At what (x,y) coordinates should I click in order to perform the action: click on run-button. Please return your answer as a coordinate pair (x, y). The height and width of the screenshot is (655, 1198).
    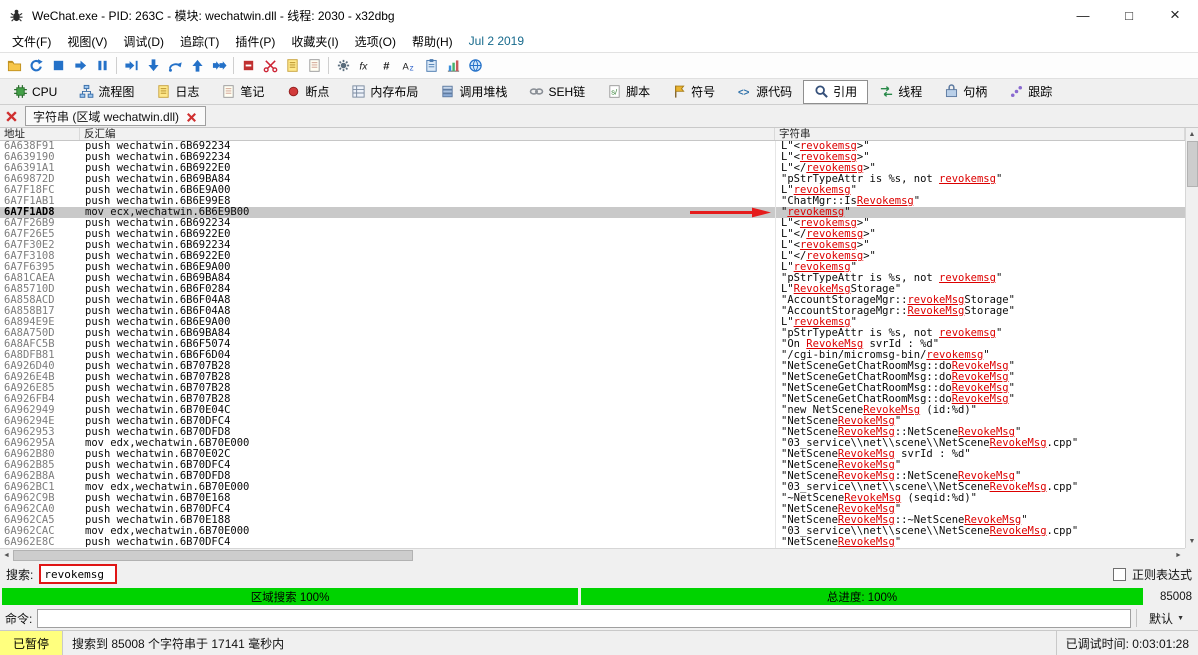
    Looking at the image, I should click on (80, 66).